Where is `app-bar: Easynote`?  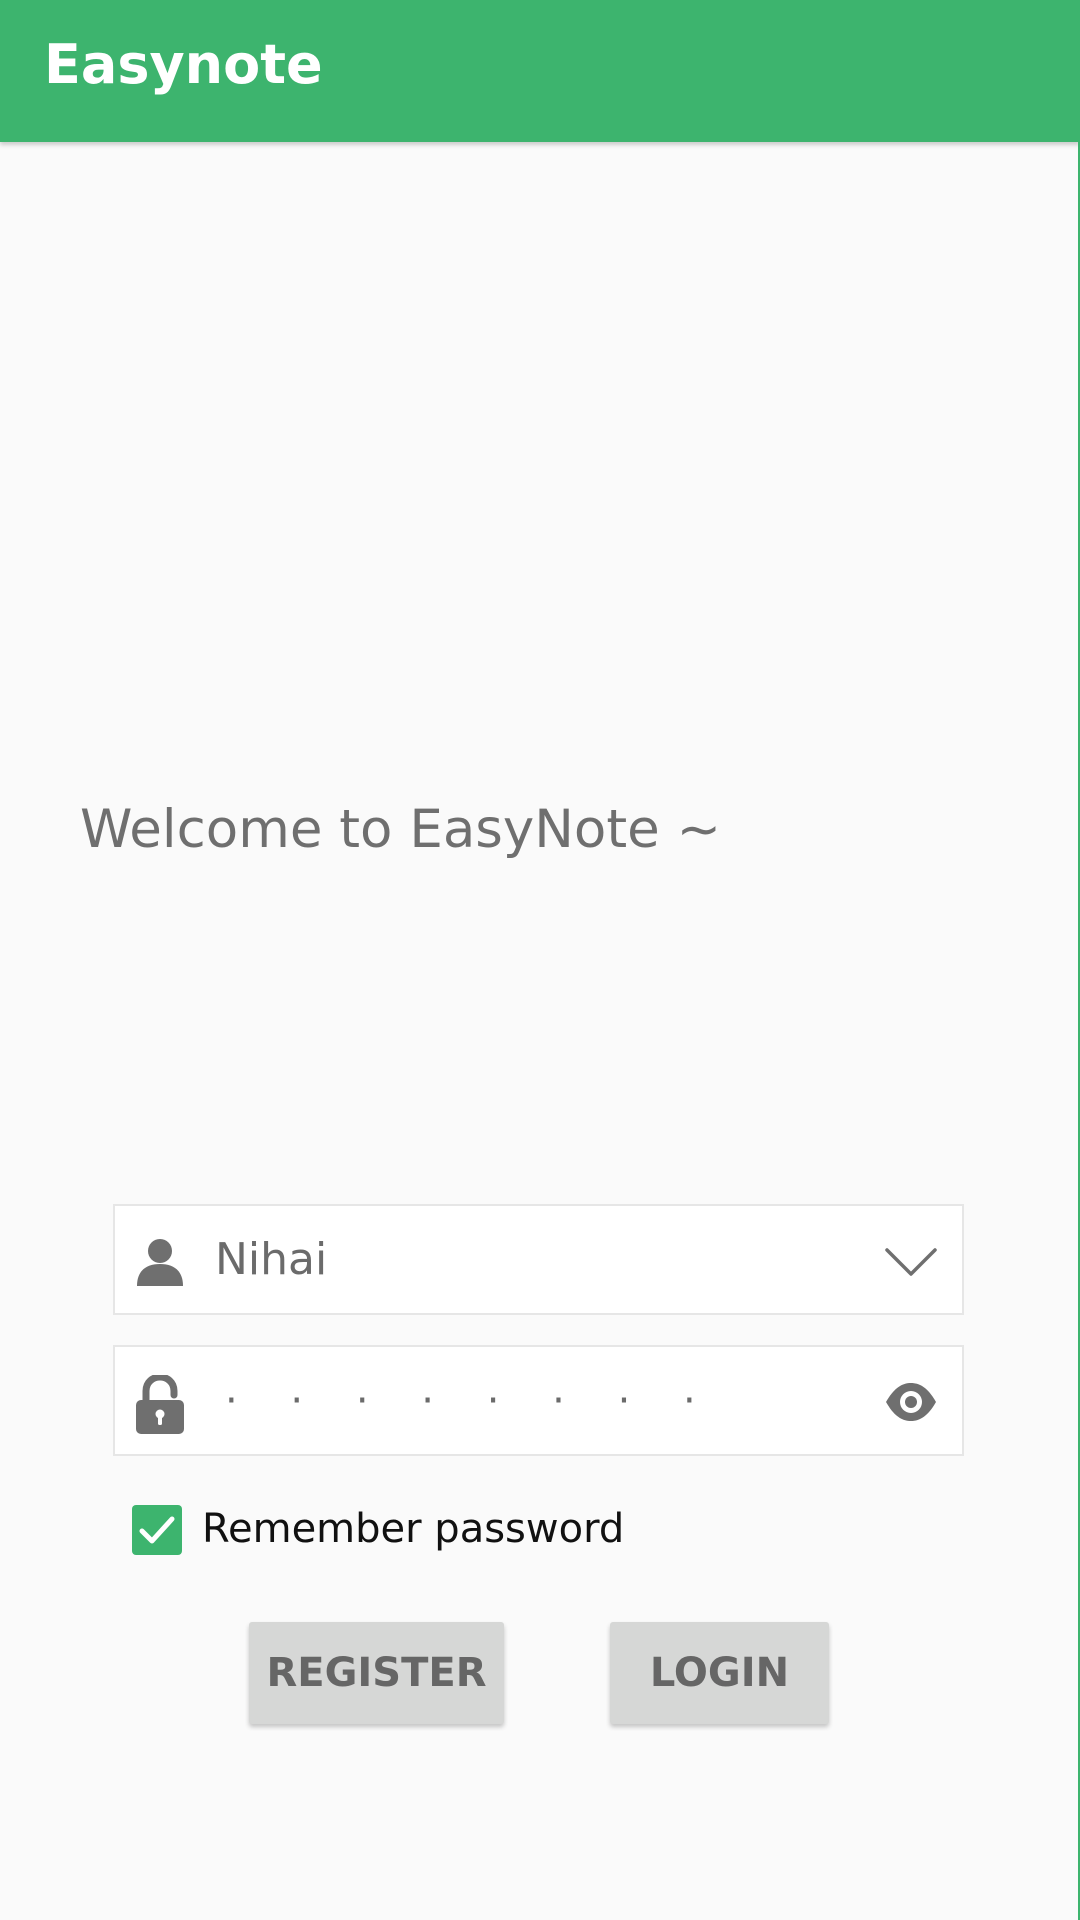 app-bar: Easynote is located at coordinates (540, 71).